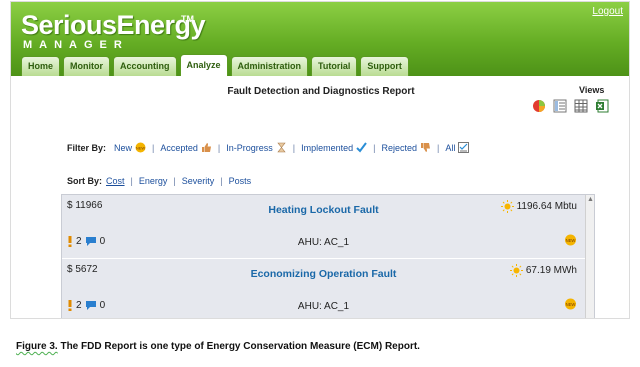 The image size is (640, 367). I want to click on filter-new: New NEW, so click(130, 147).